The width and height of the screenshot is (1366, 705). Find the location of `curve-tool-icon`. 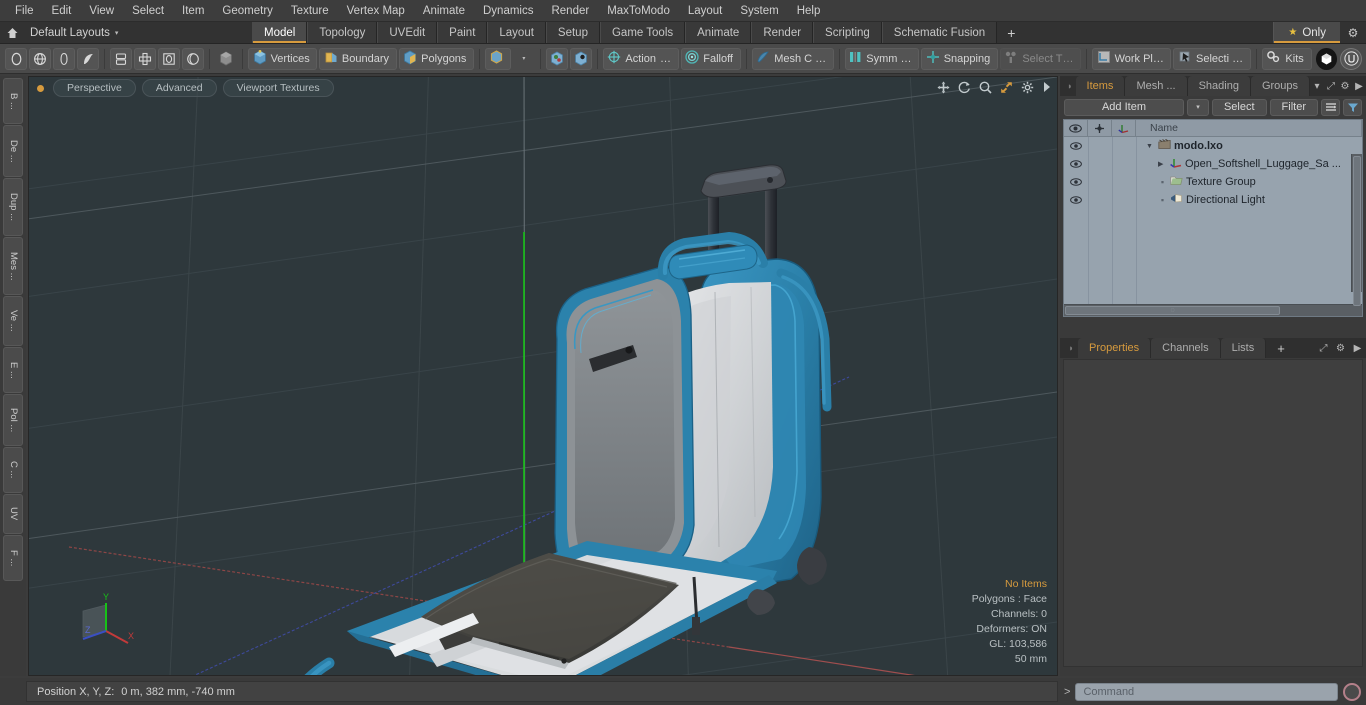

curve-tool-icon is located at coordinates (88, 58).